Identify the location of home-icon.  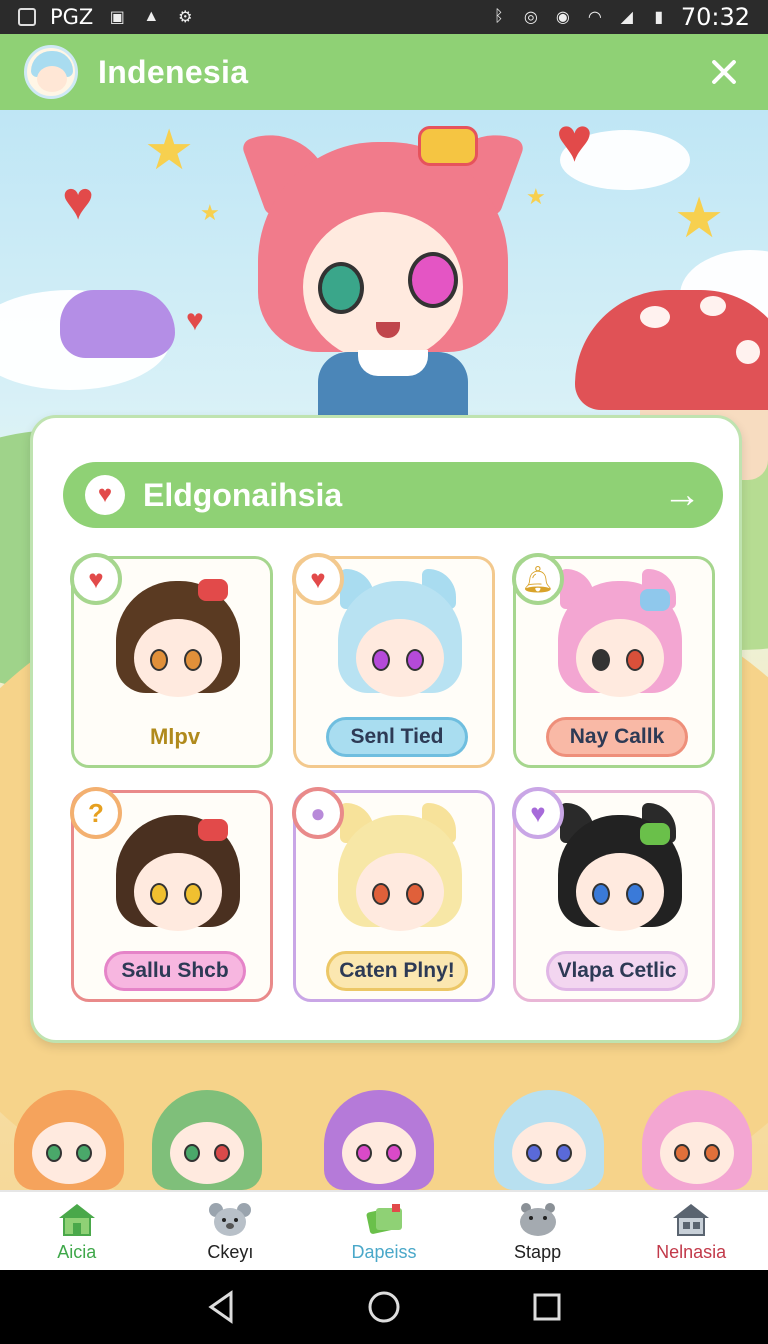
(77, 1219).